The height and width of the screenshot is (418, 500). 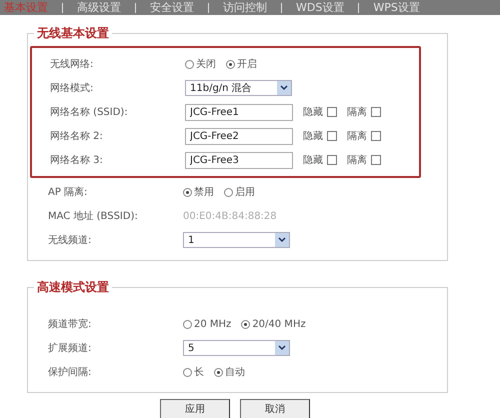 What do you see at coordinates (236, 348) in the screenshot?
I see `select-dropdown: 5` at bounding box center [236, 348].